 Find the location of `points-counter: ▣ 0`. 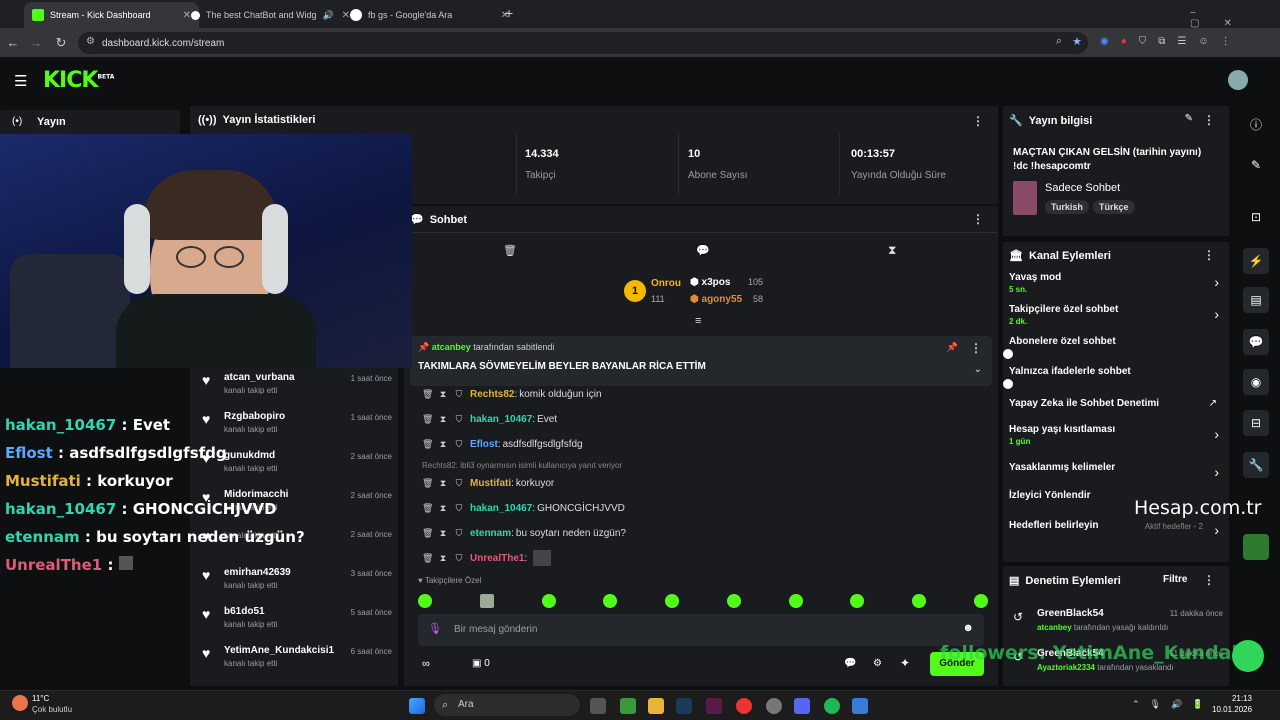

points-counter: ▣ 0 is located at coordinates (481, 663).